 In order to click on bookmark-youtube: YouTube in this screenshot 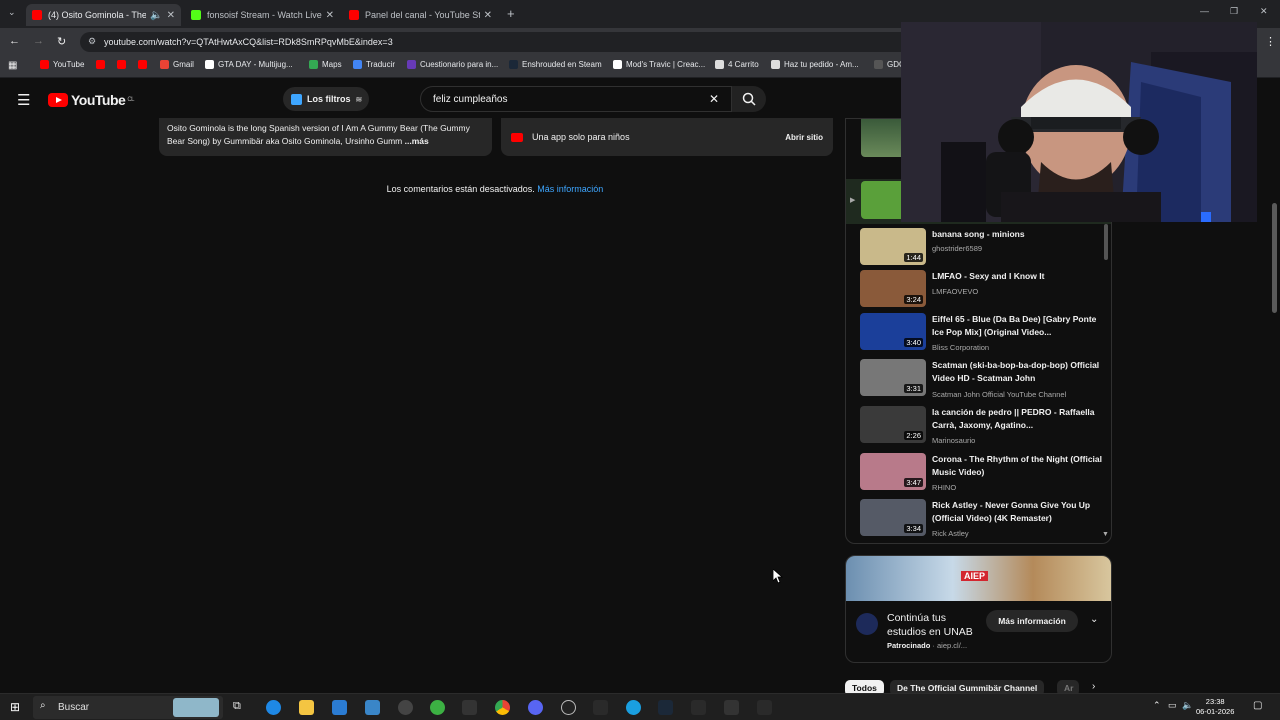, I will do `click(62, 64)`.